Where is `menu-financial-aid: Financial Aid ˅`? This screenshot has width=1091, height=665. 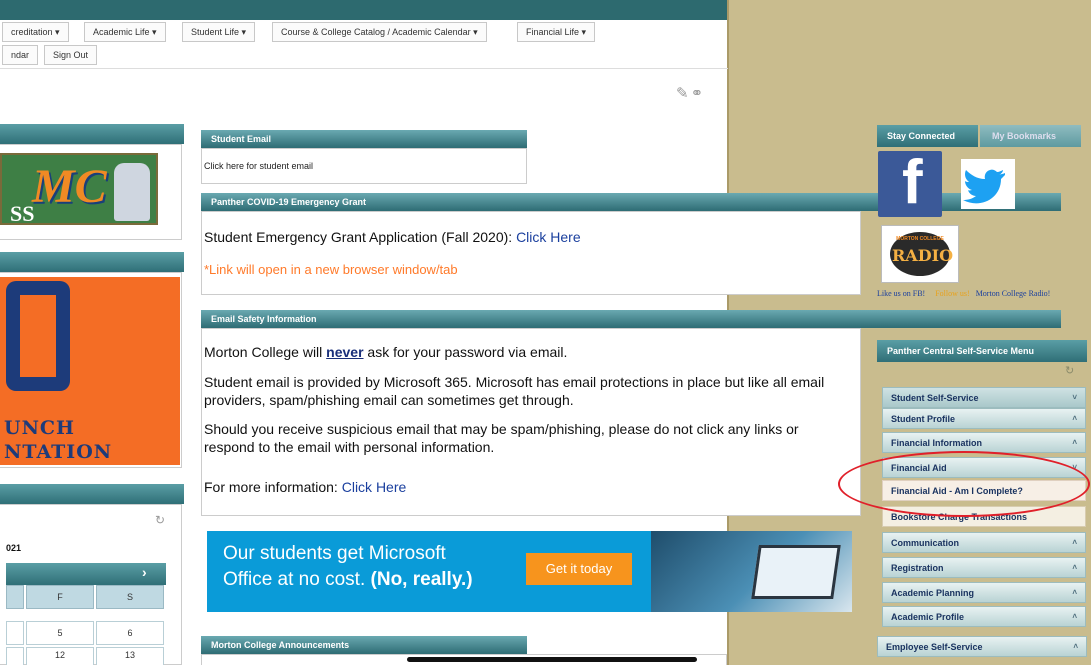 menu-financial-aid: Financial Aid ˅ is located at coordinates (984, 467).